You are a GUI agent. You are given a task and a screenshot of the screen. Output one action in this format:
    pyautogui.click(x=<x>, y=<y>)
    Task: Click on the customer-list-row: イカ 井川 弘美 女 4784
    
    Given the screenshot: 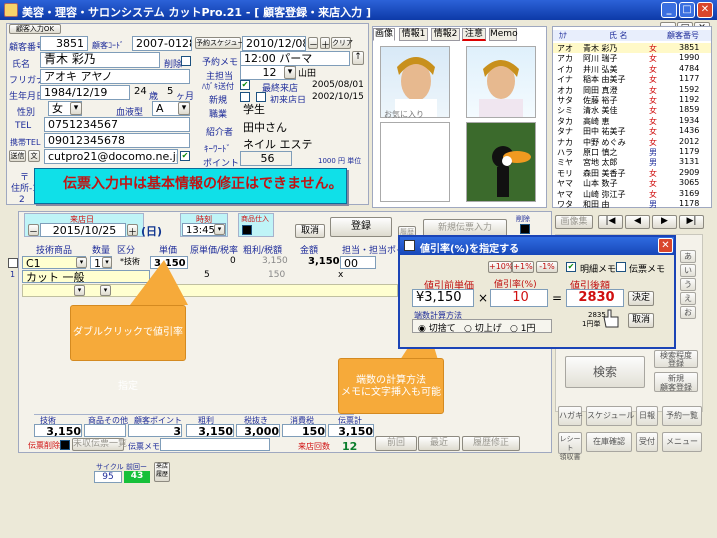 What is the action you would take?
    pyautogui.click(x=632, y=69)
    